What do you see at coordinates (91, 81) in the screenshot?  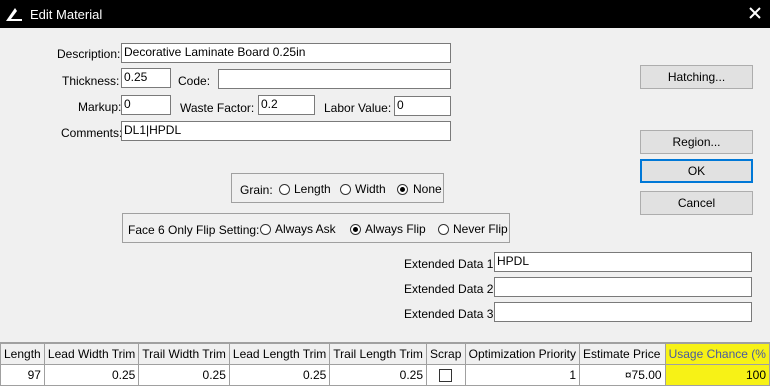 I see `thickness-label: Thickness:` at bounding box center [91, 81].